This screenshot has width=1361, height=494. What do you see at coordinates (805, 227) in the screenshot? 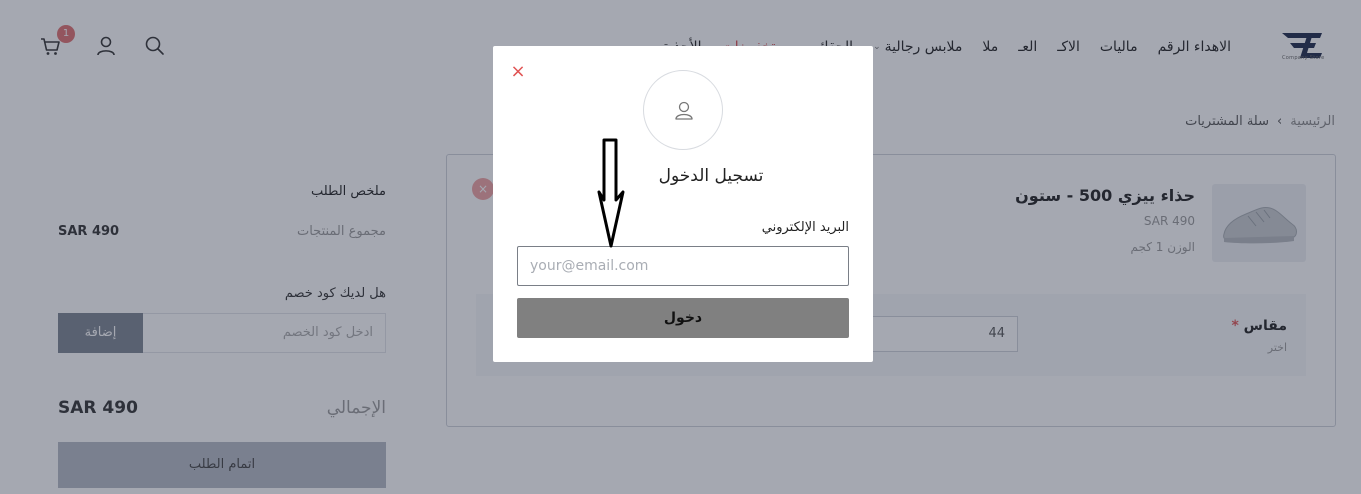
I see `email-label: البريد الإلكتروني` at bounding box center [805, 227].